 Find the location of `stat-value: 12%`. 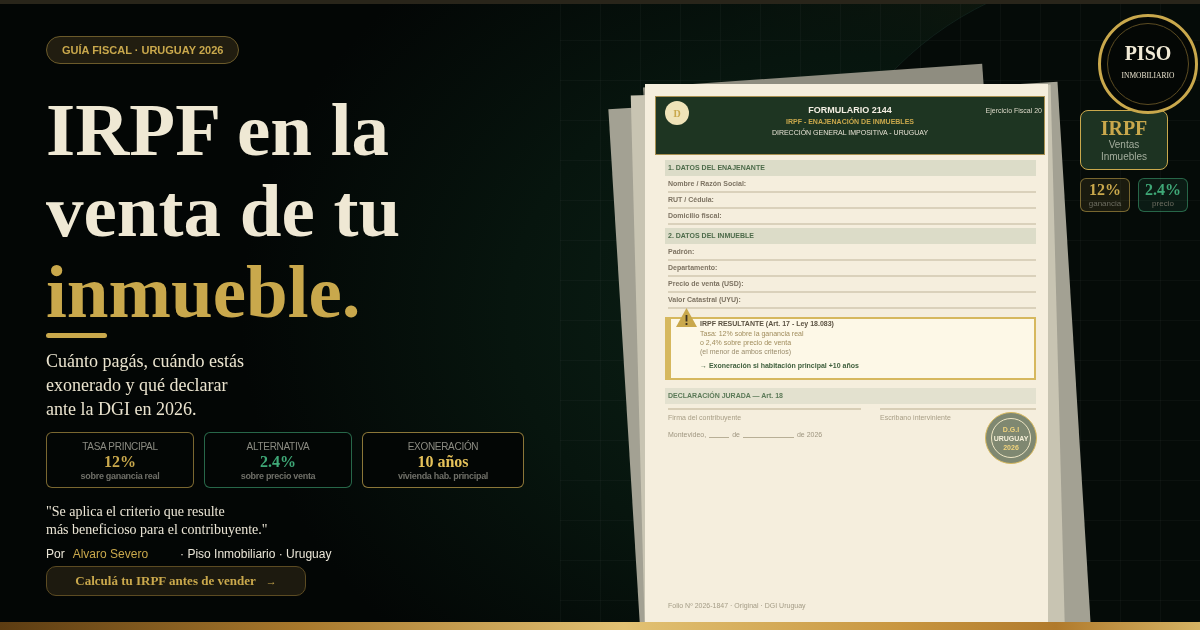

stat-value: 12% is located at coordinates (120, 462).